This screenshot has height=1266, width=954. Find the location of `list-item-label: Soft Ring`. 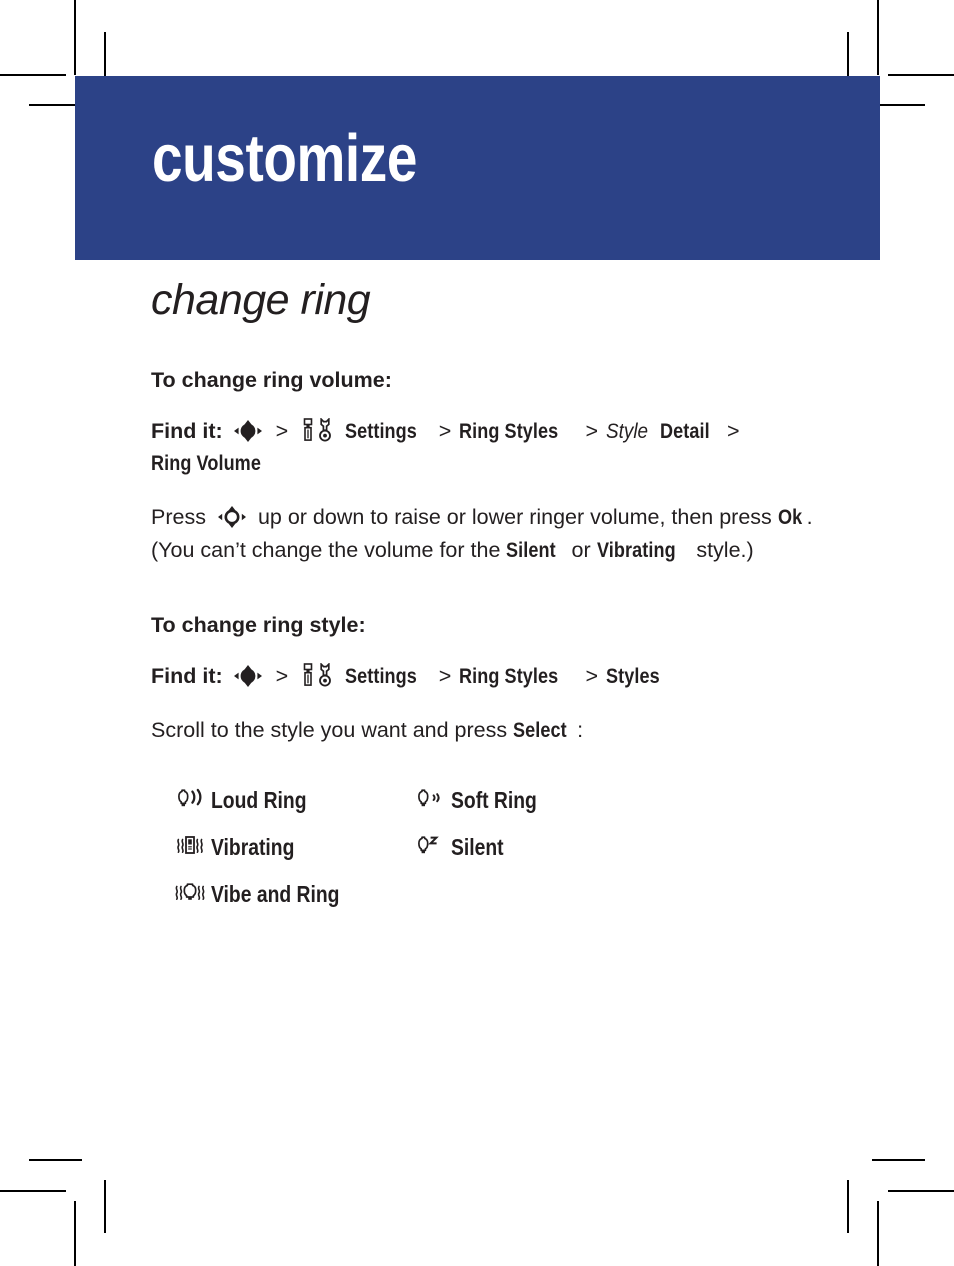

list-item-label: Soft Ring is located at coordinates (494, 799).